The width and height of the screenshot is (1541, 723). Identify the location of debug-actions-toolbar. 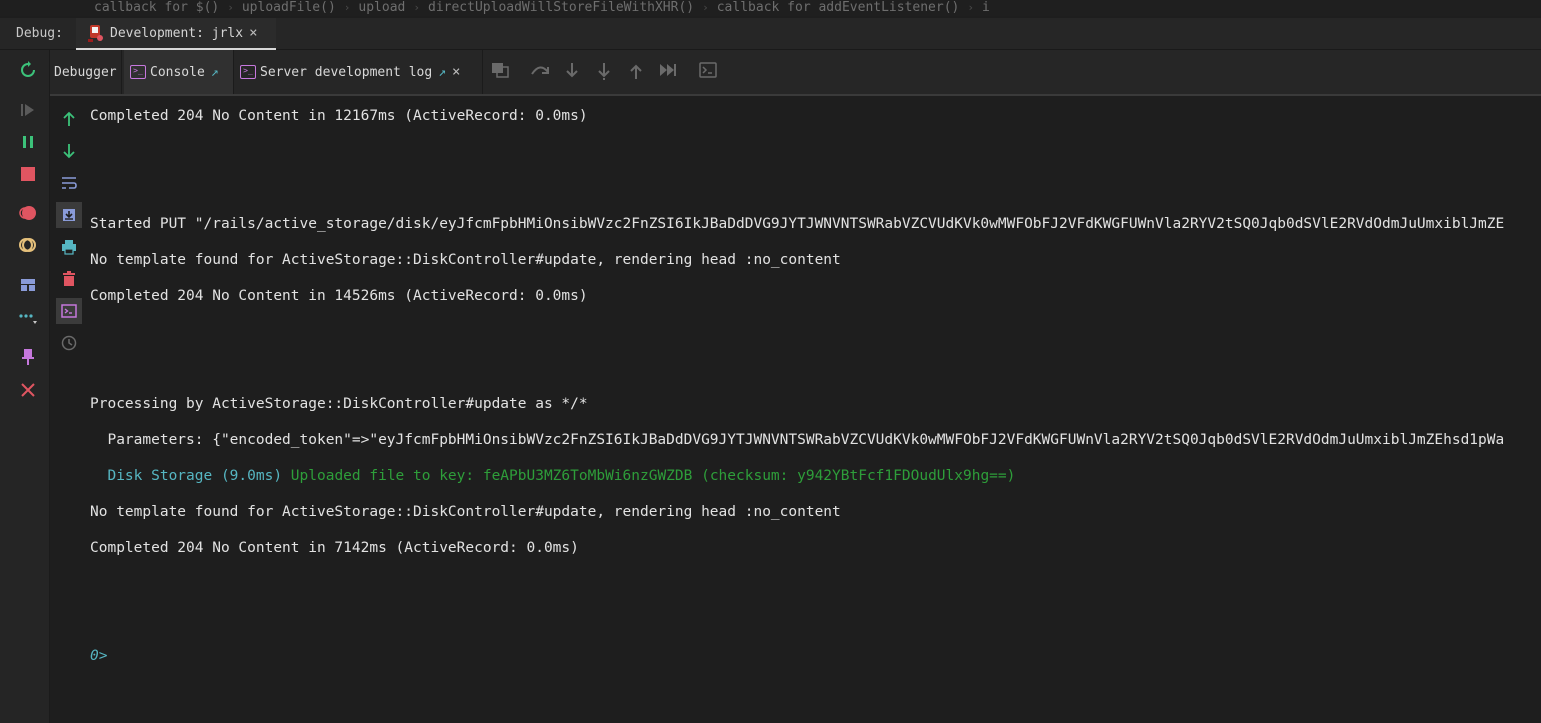
(25, 386).